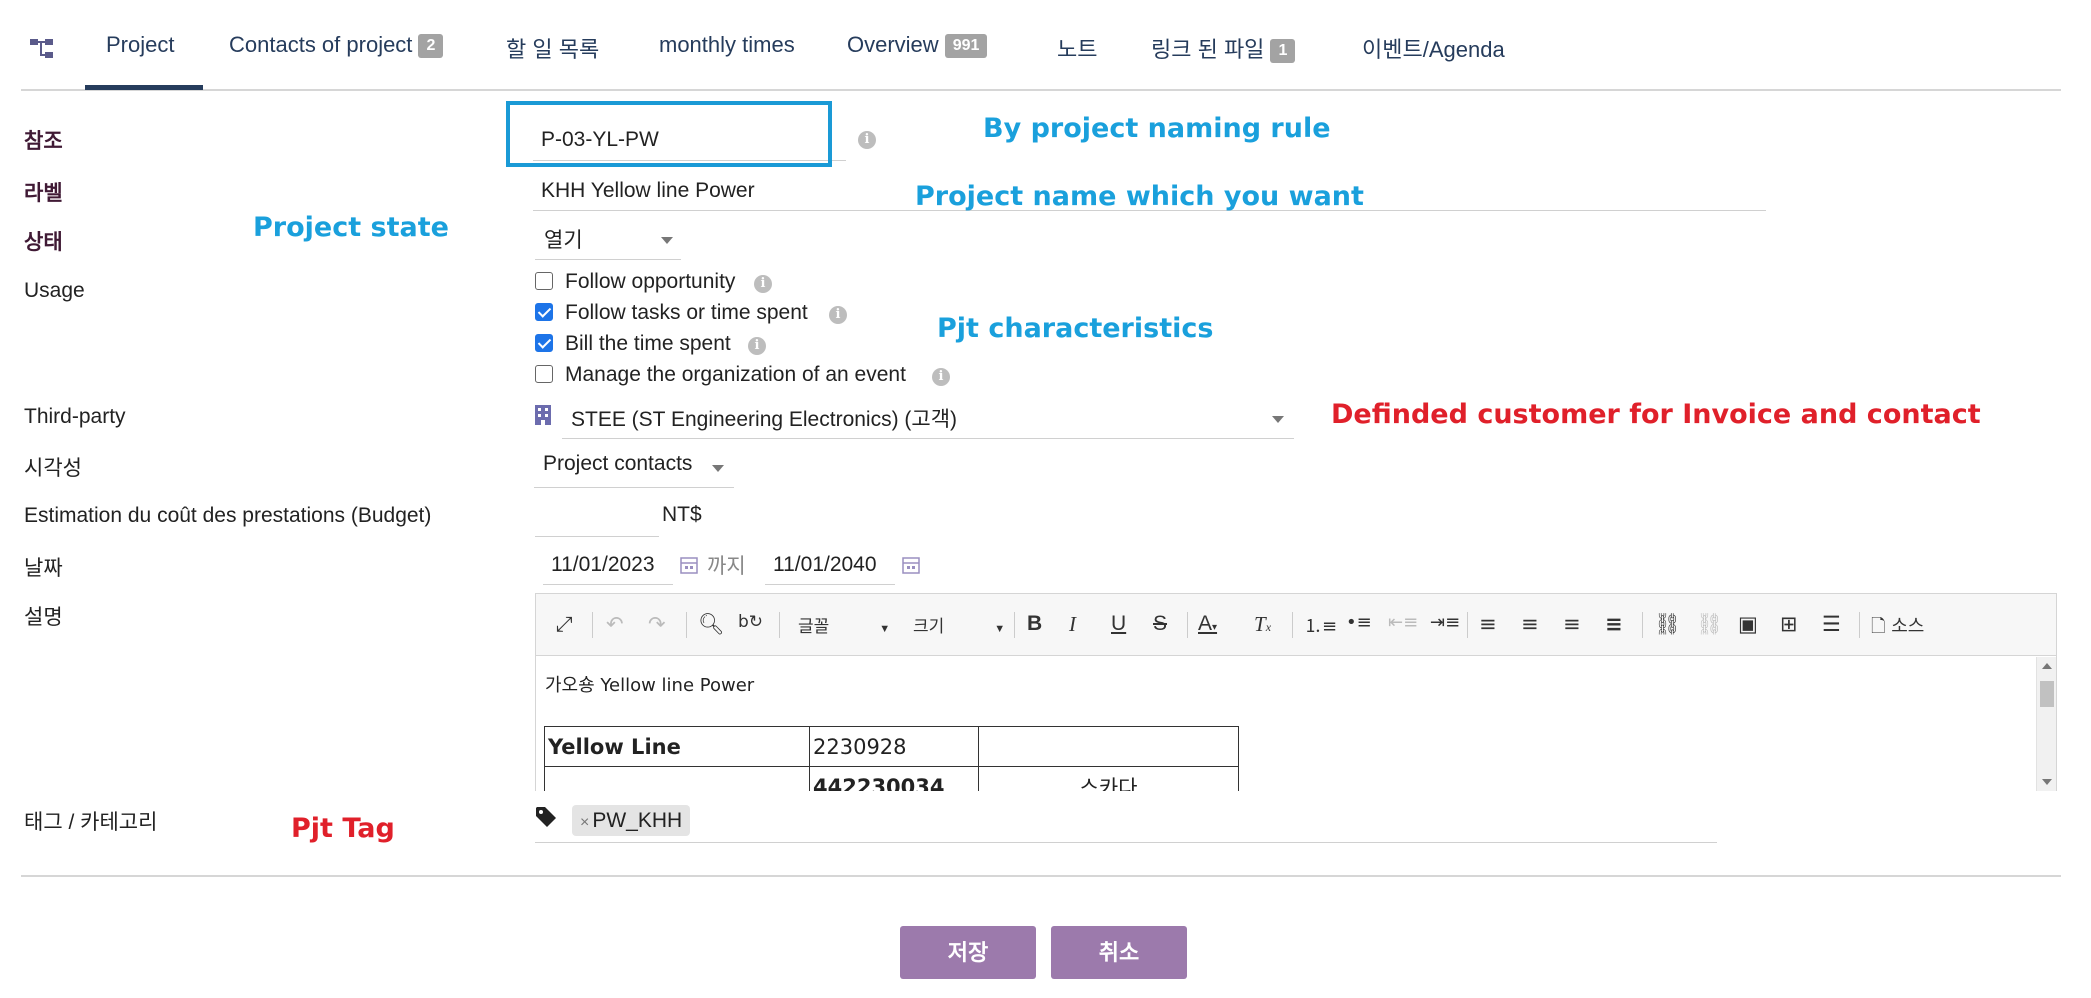 This screenshot has width=2091, height=998. What do you see at coordinates (1118, 624) in the screenshot?
I see `underline-icon: U` at bounding box center [1118, 624].